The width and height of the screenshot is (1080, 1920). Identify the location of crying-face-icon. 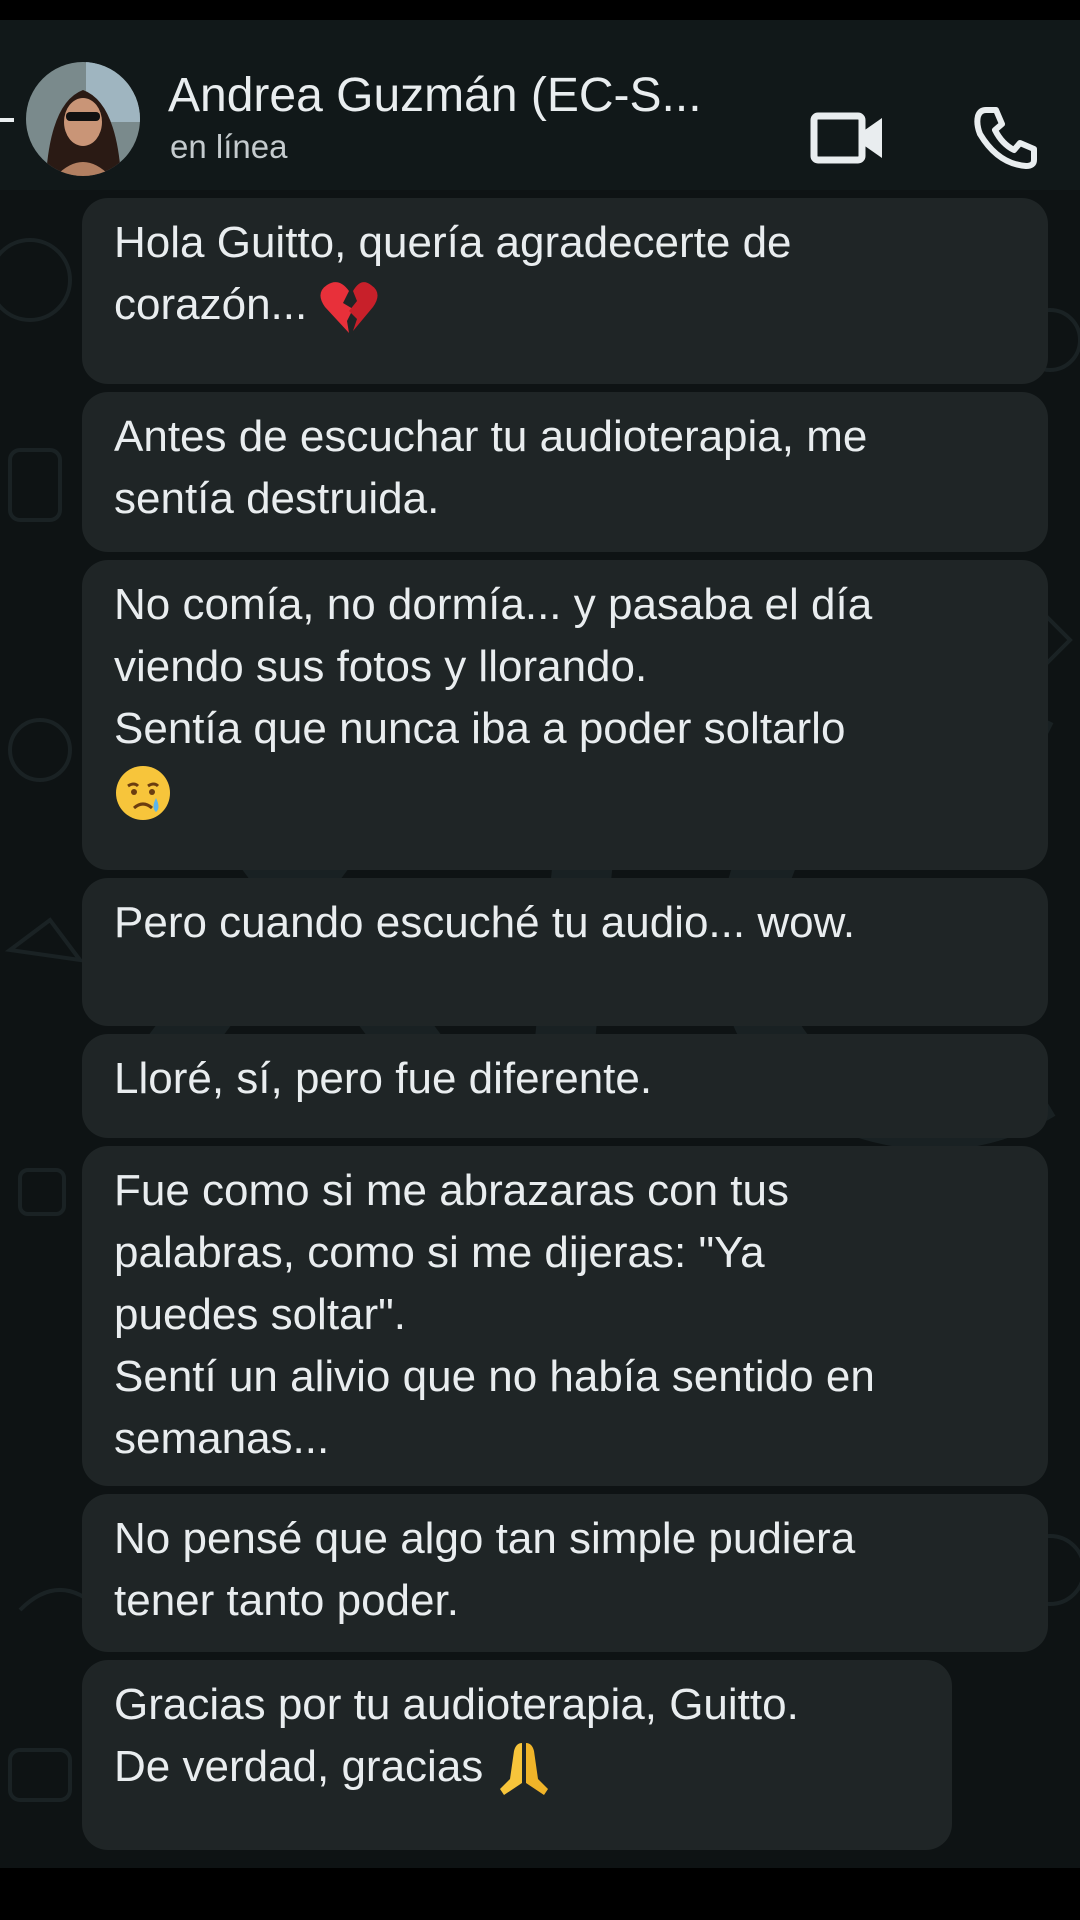
(143, 793).